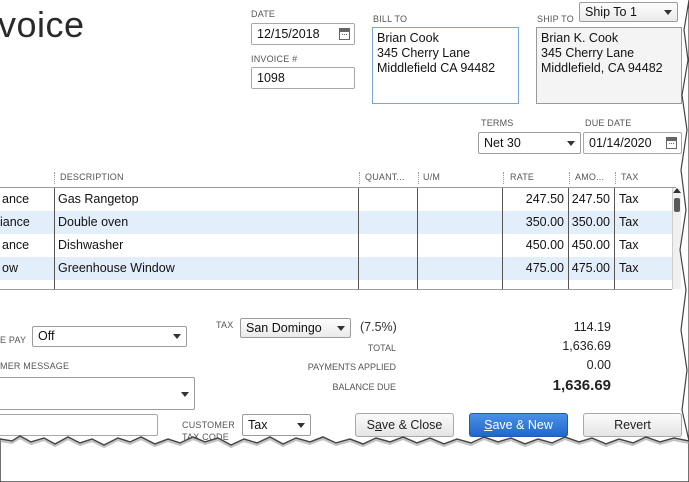  Describe the element at coordinates (93, 222) in the screenshot. I see `description-cell: Double oven` at that location.